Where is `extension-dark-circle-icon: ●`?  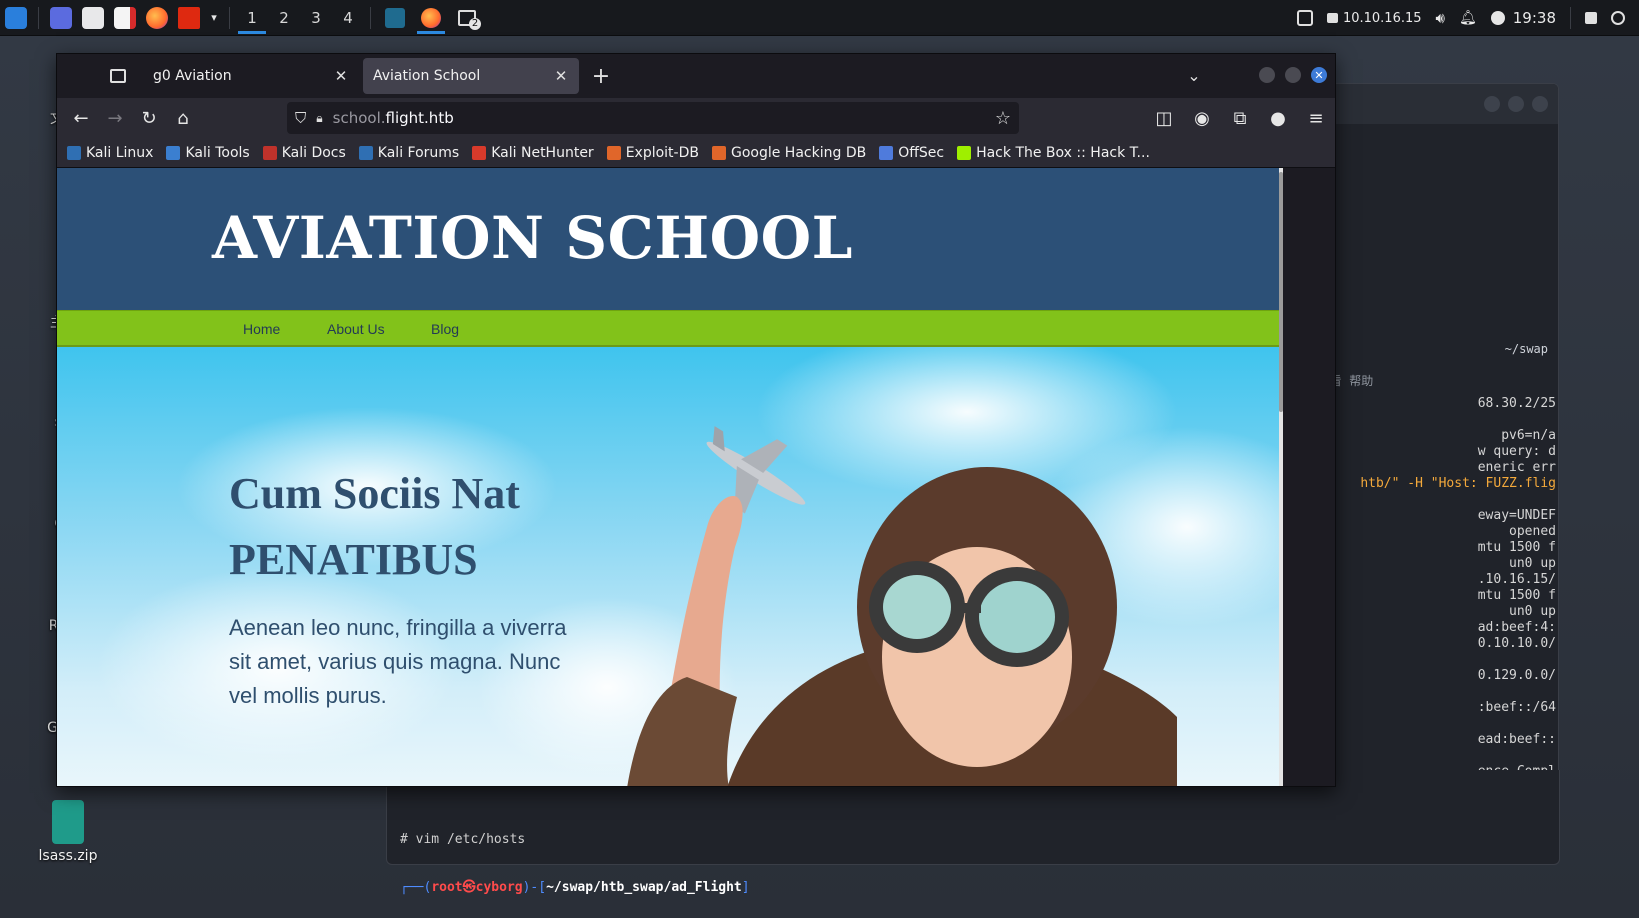 extension-dark-circle-icon: ● is located at coordinates (1278, 118).